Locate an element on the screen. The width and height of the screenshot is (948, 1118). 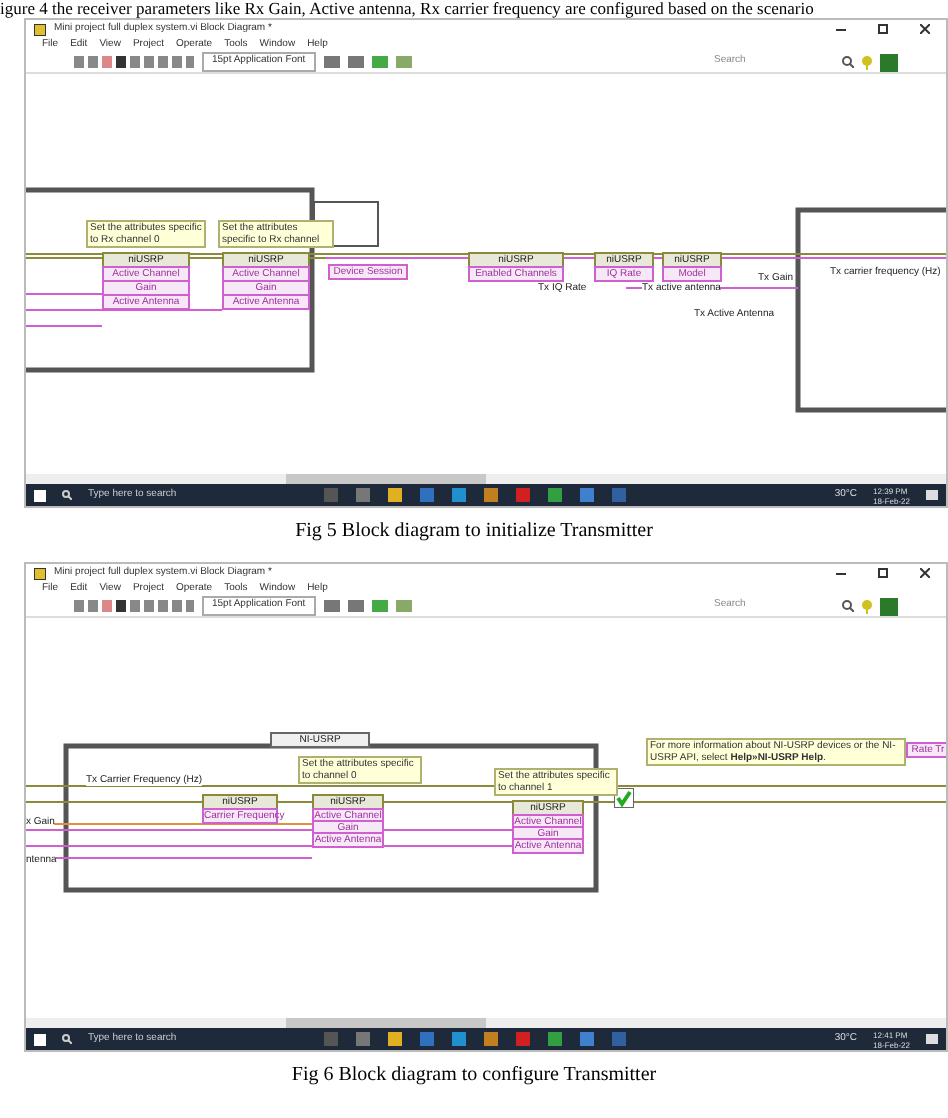
figure-caption: Fig 6 Block diagram to configure Transmitter is located at coordinates (474, 1076).